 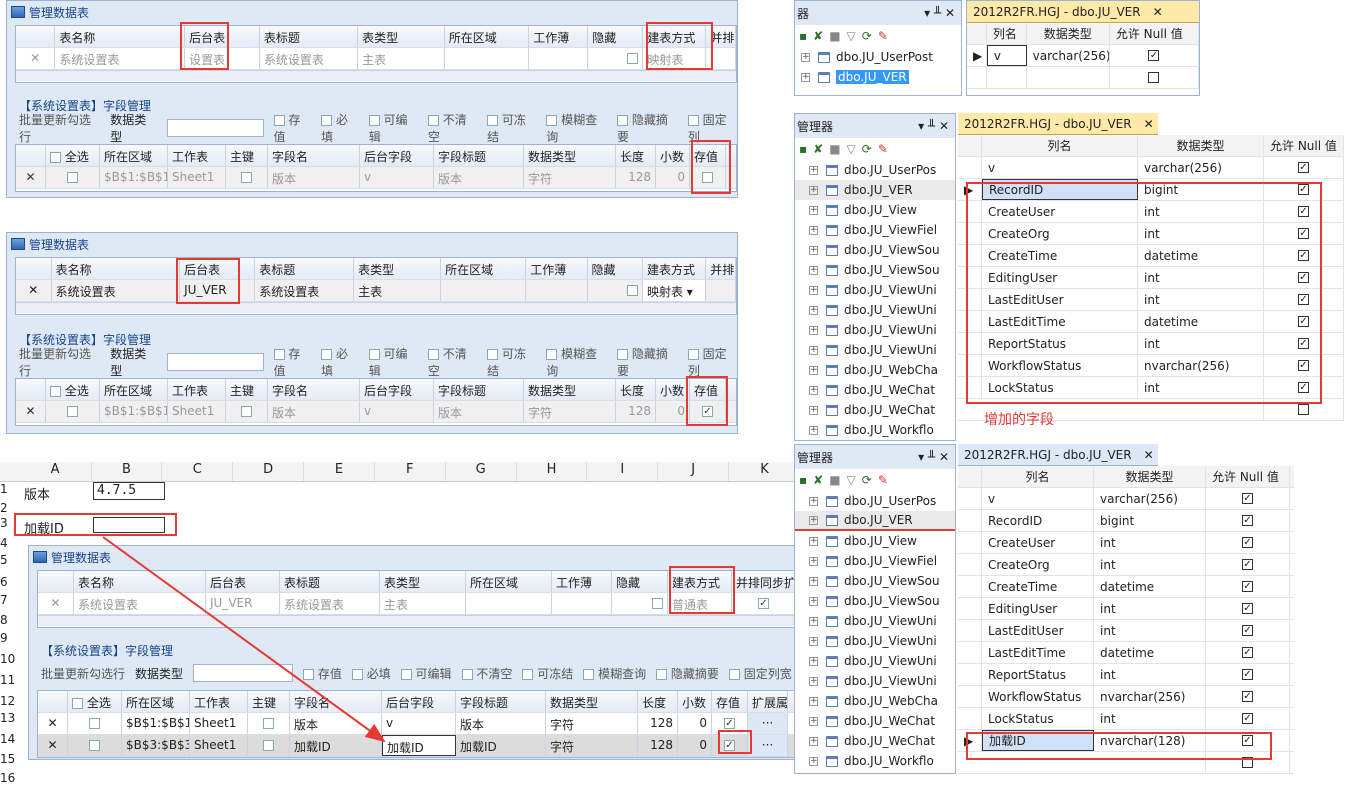 I want to click on column-row: CreateOrg int ✓, so click(x=1126, y=565).